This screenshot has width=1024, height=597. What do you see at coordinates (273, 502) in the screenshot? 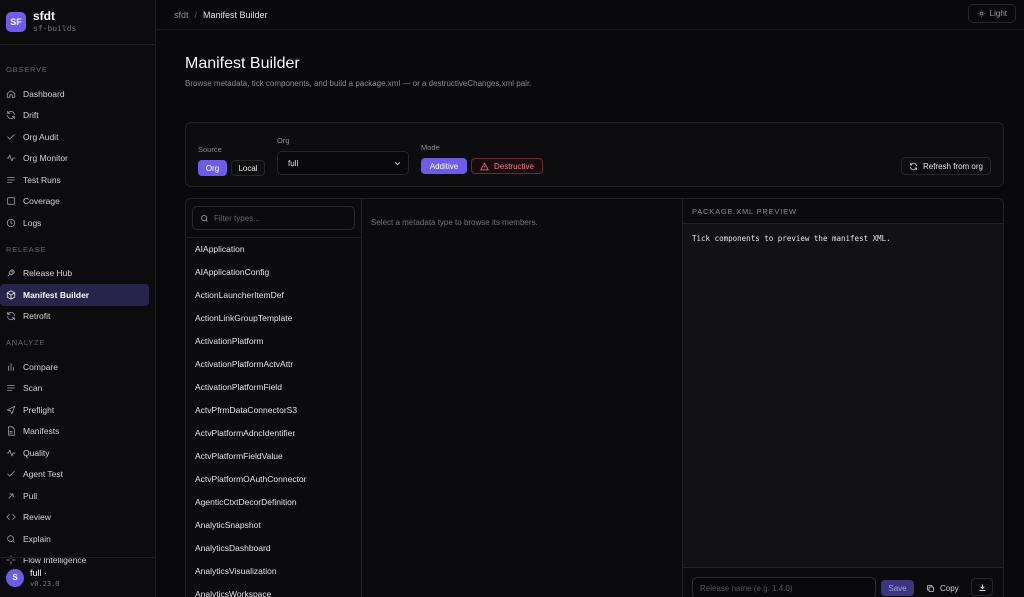
I see `type-item: AgenticCtxtDecorDefinition` at bounding box center [273, 502].